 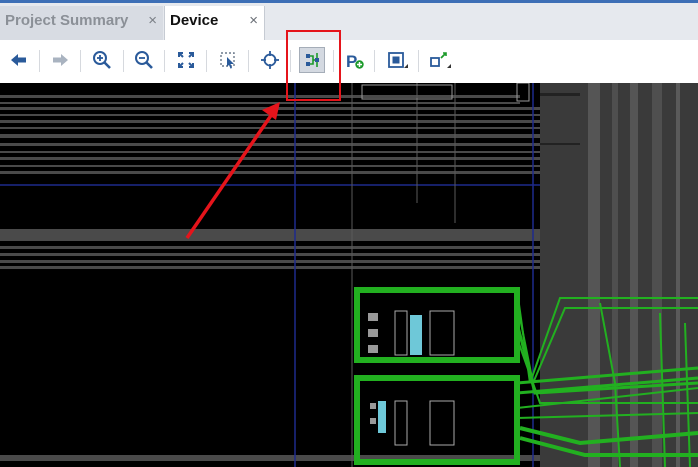 I want to click on back-button, so click(x=19, y=60).